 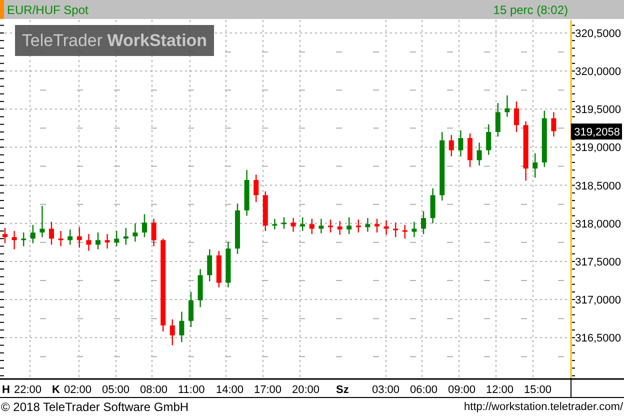 What do you see at coordinates (596, 132) in the screenshot?
I see `last-price-tag: 319,2058` at bounding box center [596, 132].